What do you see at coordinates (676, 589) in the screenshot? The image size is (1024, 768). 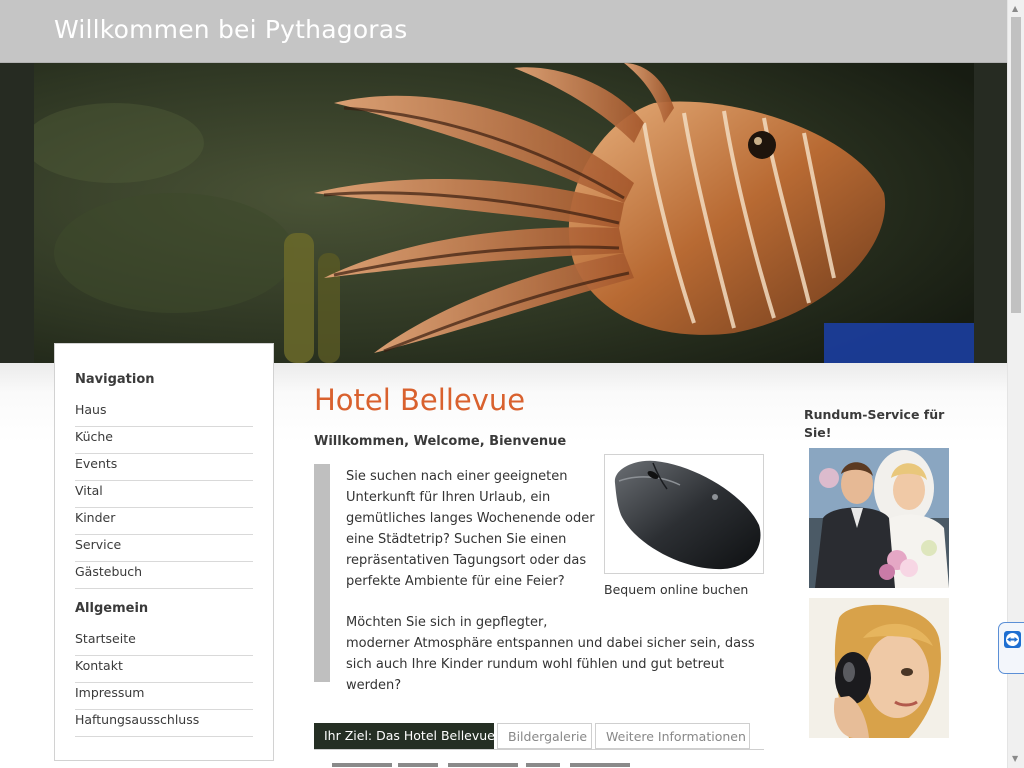 I see `booking-caption: Bequem online buchen` at bounding box center [676, 589].